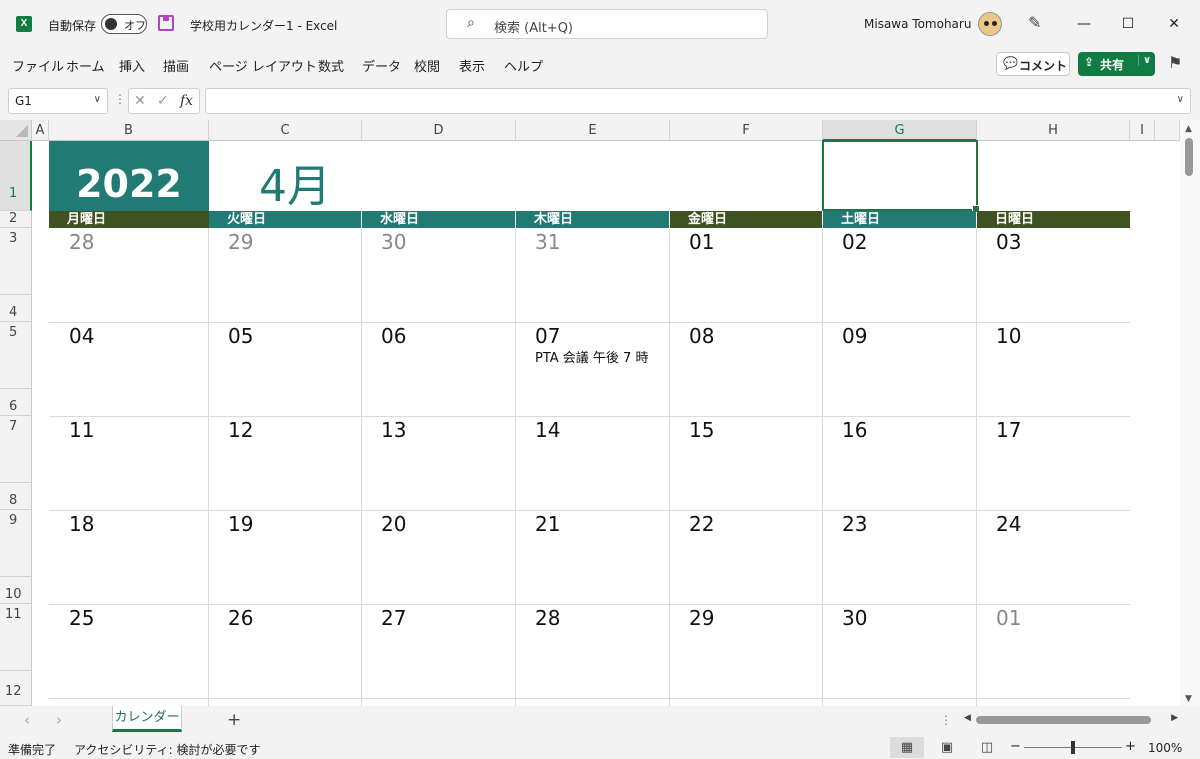 The image size is (1200, 759). I want to click on month-title: 4月, so click(295, 182).